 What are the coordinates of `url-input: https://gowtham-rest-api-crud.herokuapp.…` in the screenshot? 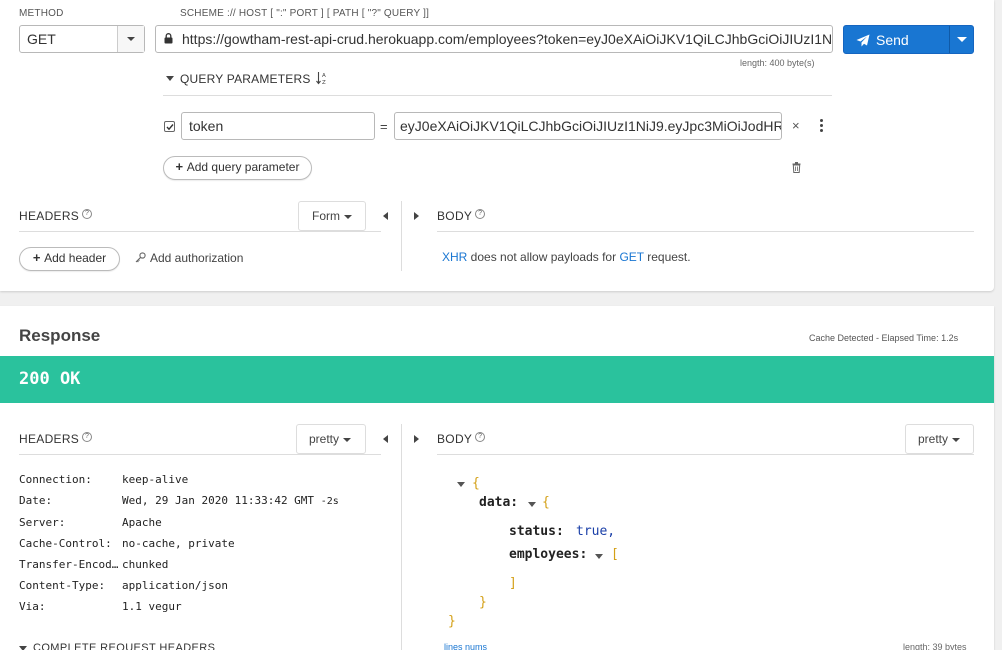 It's located at (494, 39).